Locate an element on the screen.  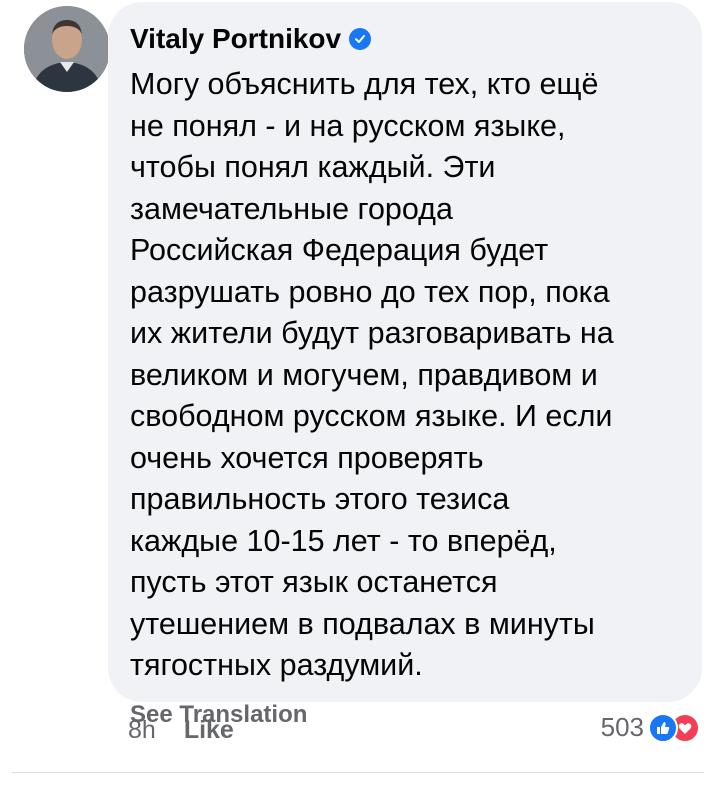
like-button: Like is located at coordinates (209, 730).